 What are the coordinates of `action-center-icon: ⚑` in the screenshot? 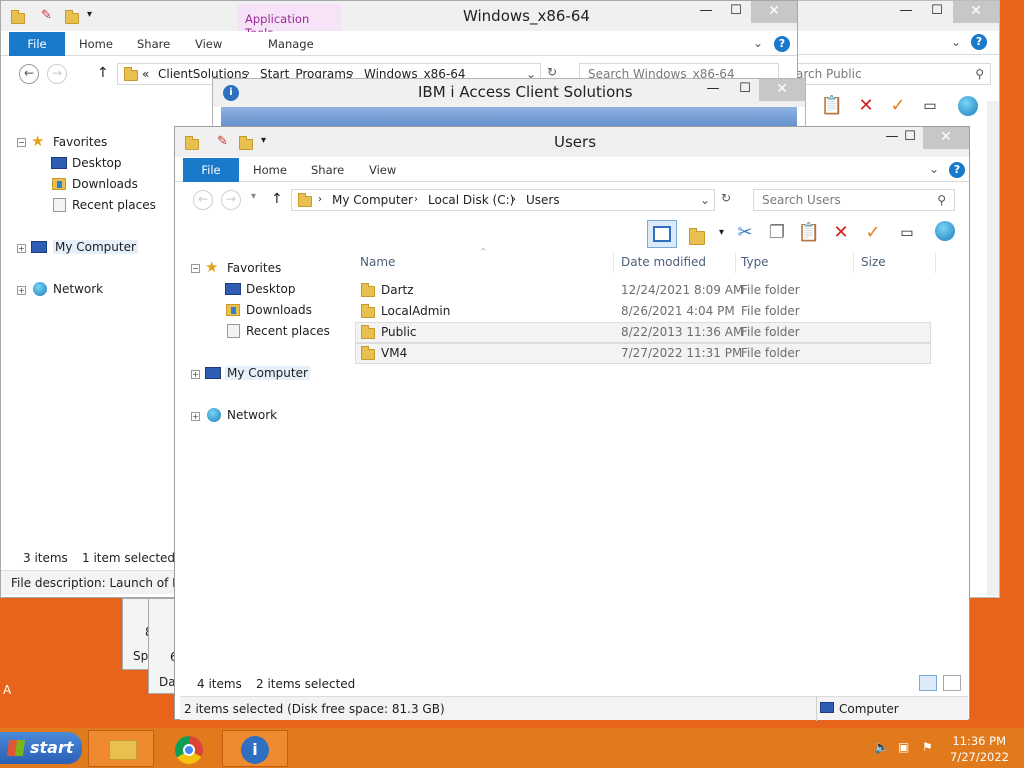 It's located at (927, 747).